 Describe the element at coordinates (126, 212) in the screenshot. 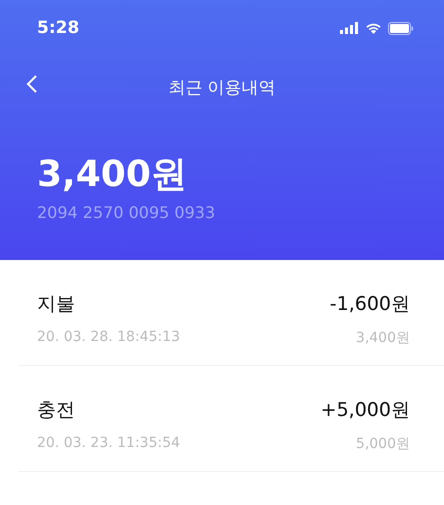

I see `card-number: 2094 2570 0095 0933` at that location.